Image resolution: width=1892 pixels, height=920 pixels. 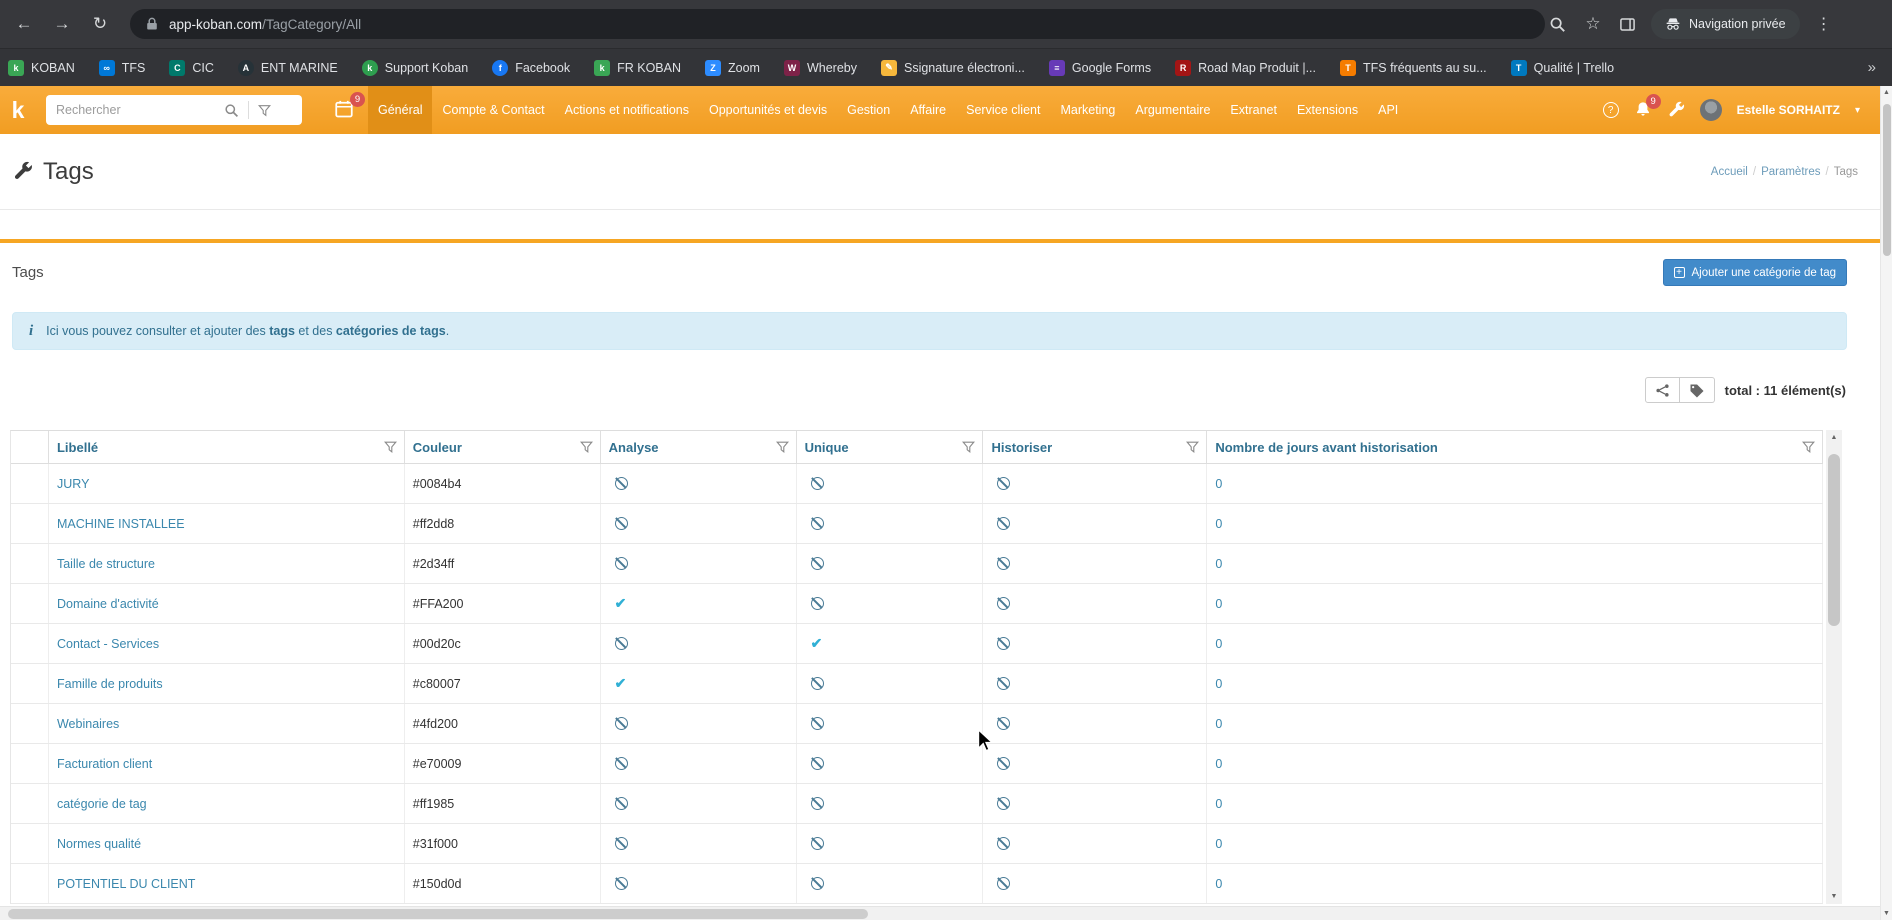 What do you see at coordinates (108, 644) in the screenshot?
I see `tag-label-link: Contact - Services` at bounding box center [108, 644].